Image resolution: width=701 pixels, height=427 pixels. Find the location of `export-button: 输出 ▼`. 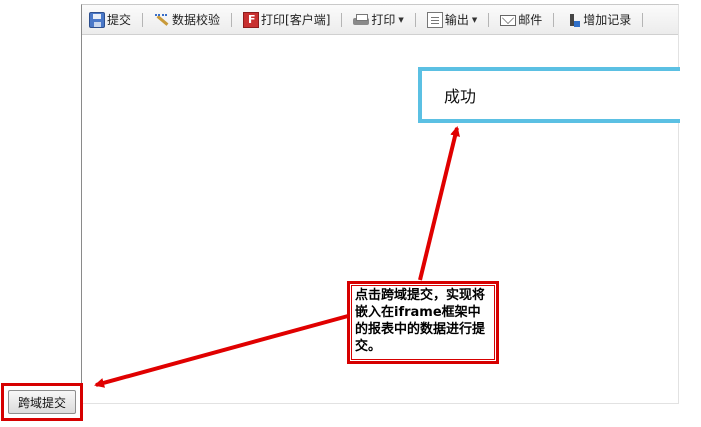

export-button: 输出 ▼ is located at coordinates (452, 20).